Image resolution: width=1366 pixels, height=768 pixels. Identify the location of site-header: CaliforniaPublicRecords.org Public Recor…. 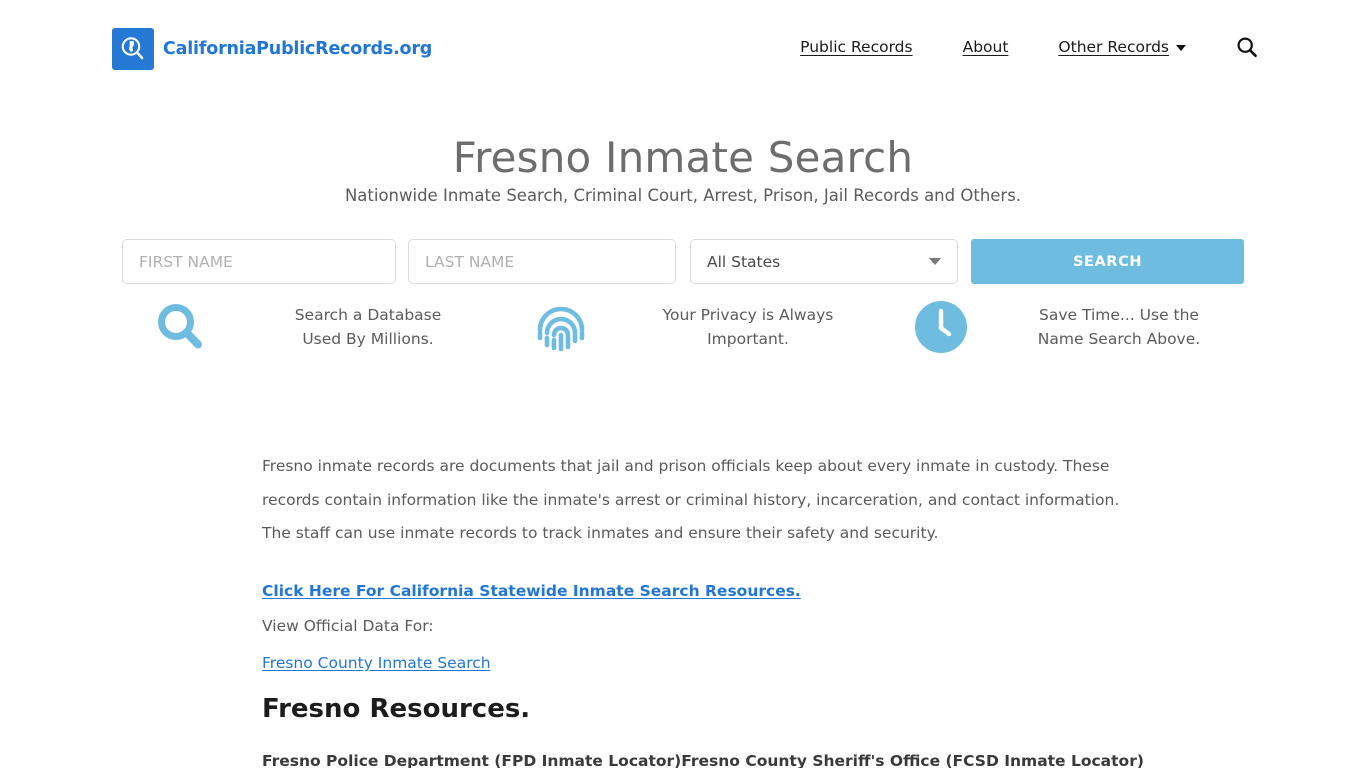
(683, 49).